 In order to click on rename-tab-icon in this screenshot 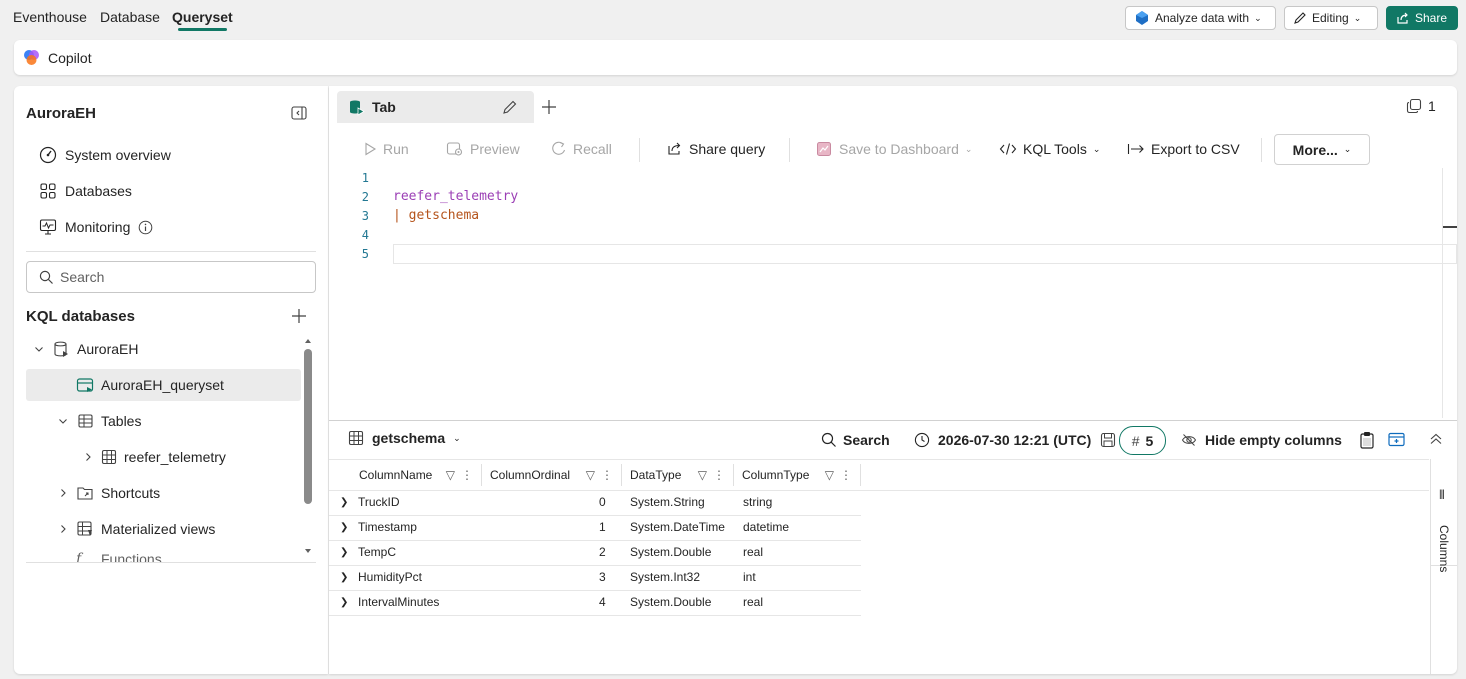, I will do `click(510, 107)`.